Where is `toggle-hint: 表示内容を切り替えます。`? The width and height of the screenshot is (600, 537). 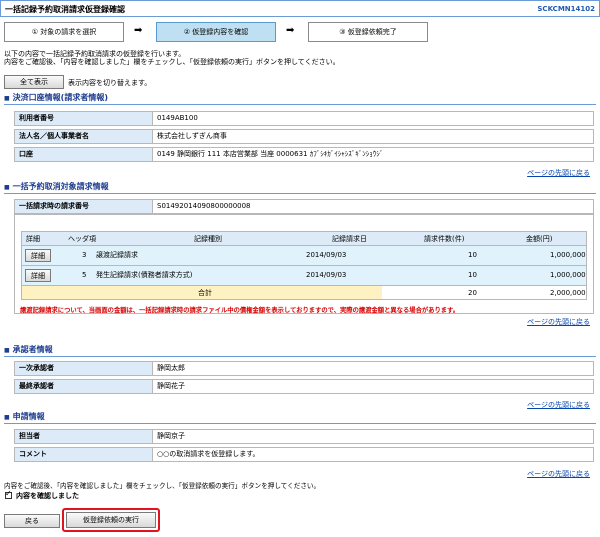
toggle-hint: 表示内容を切り替えます。 is located at coordinates (110, 83).